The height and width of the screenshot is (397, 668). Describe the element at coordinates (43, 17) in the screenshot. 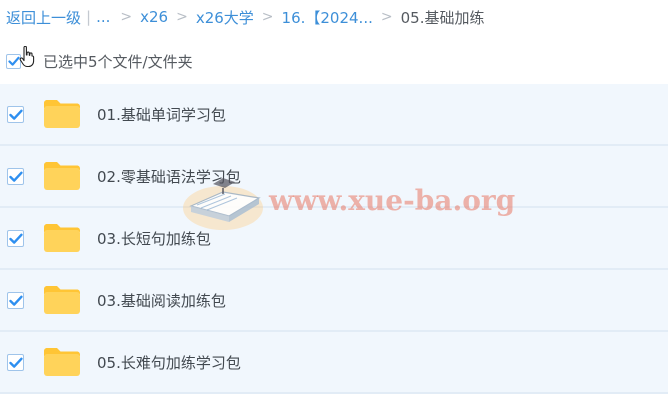

I see `back-button: 返回上一级` at that location.